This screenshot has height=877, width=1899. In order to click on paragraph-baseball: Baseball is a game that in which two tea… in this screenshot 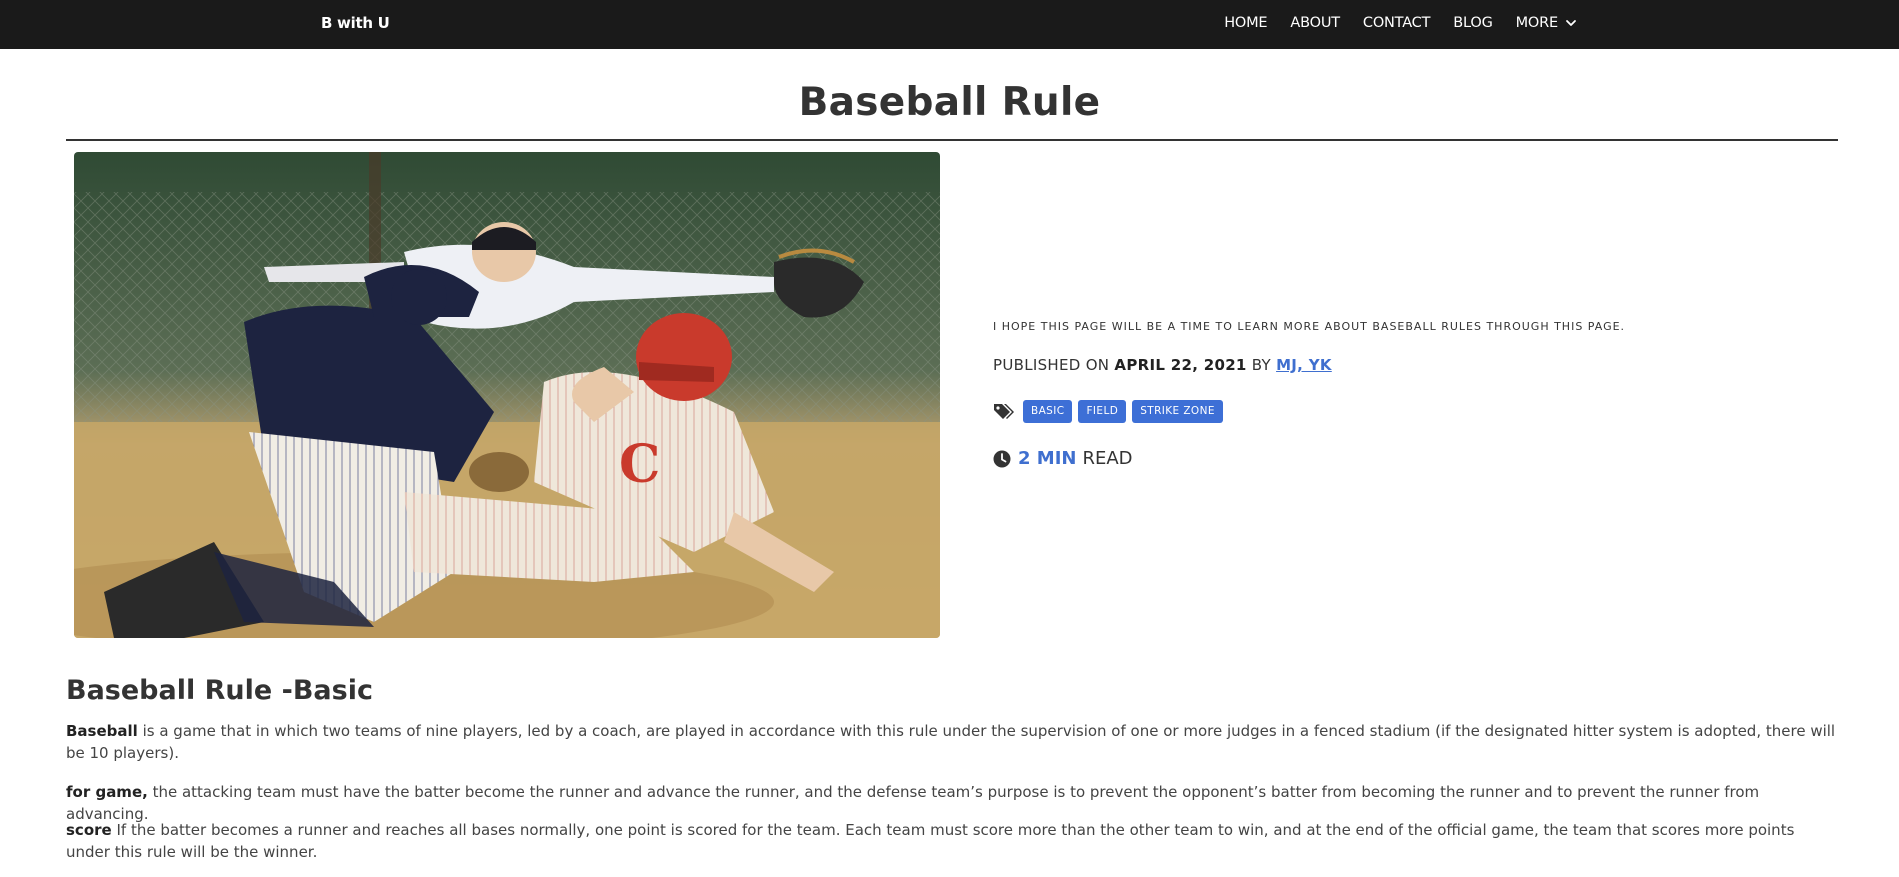, I will do `click(954, 742)`.